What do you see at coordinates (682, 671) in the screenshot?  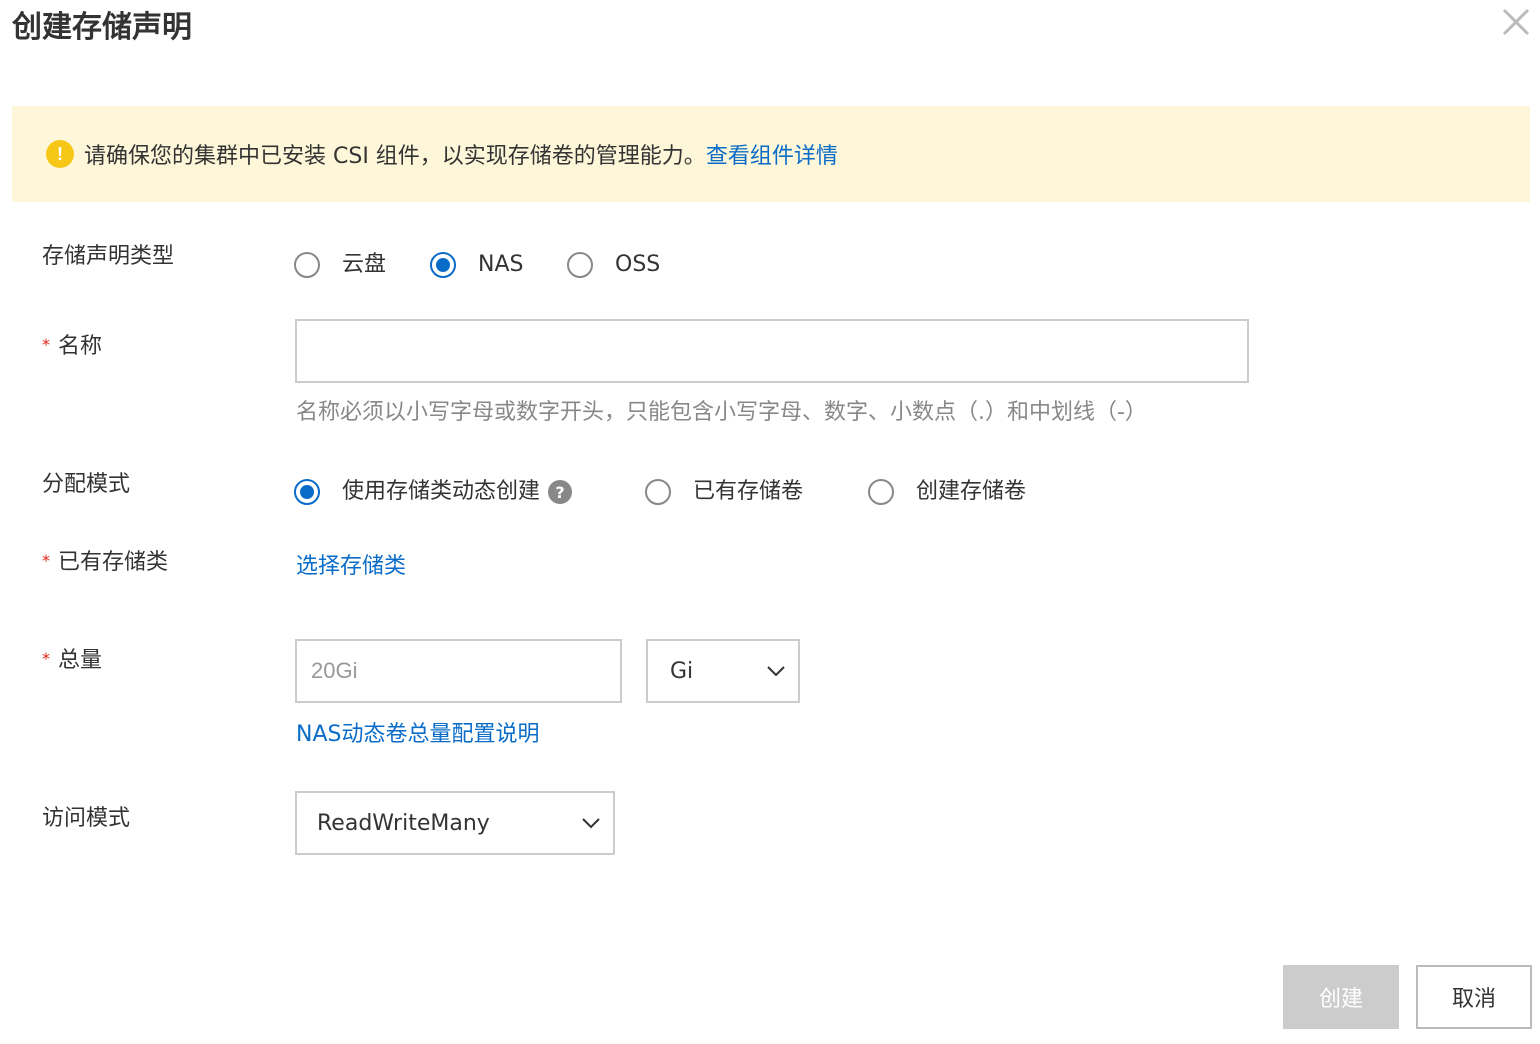 I see `select-value: Gi` at bounding box center [682, 671].